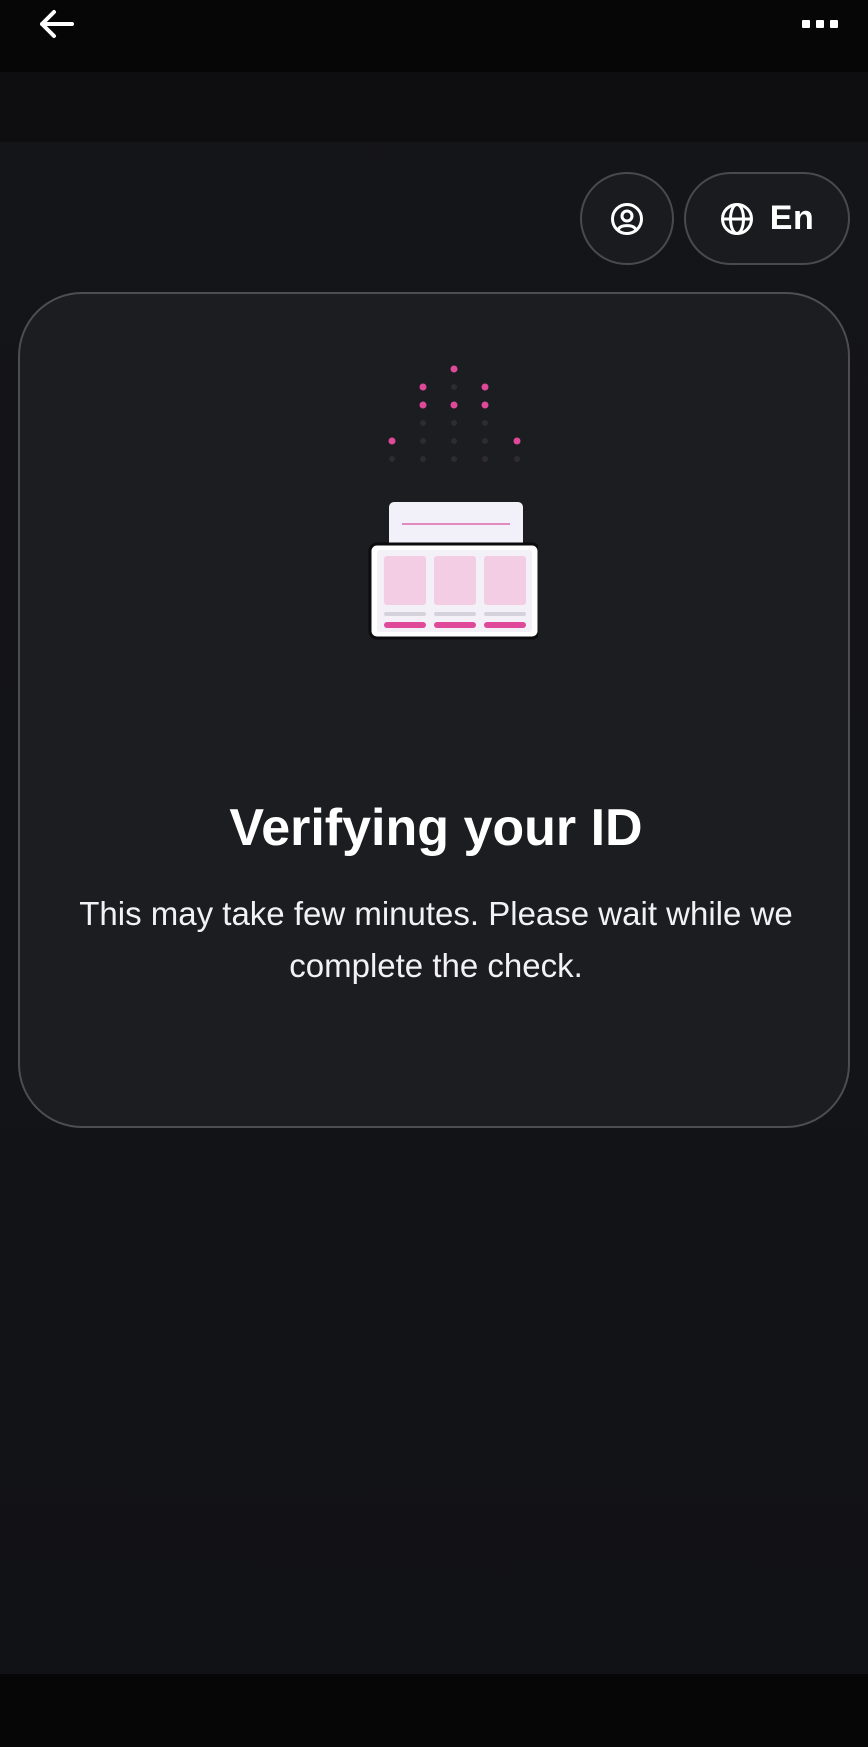  Describe the element at coordinates (434, 36) in the screenshot. I see `top-app-bar` at that location.